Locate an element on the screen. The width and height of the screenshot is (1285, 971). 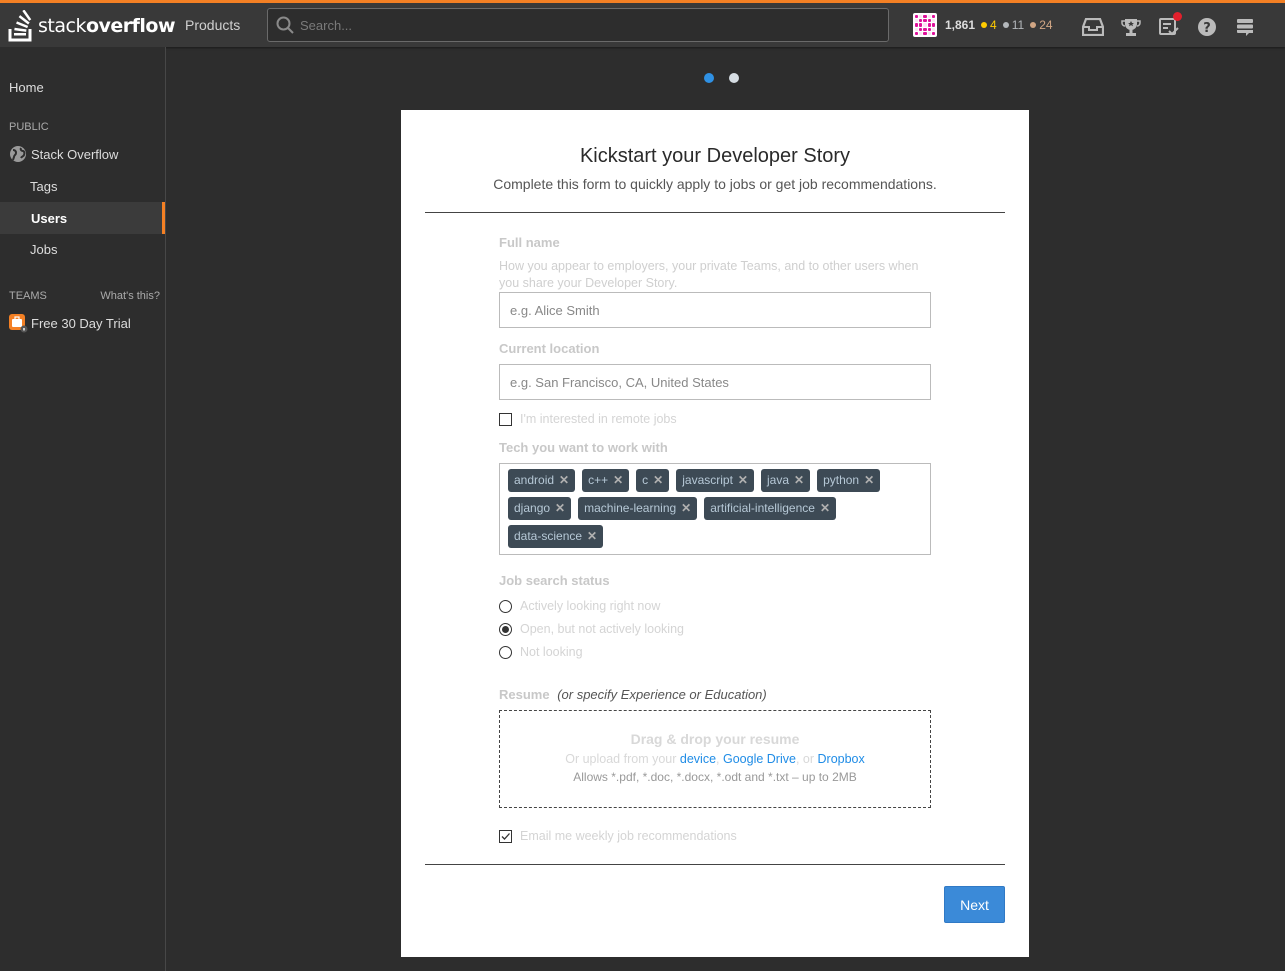
topbar-icons: ? is located at coordinates (1175, 25).